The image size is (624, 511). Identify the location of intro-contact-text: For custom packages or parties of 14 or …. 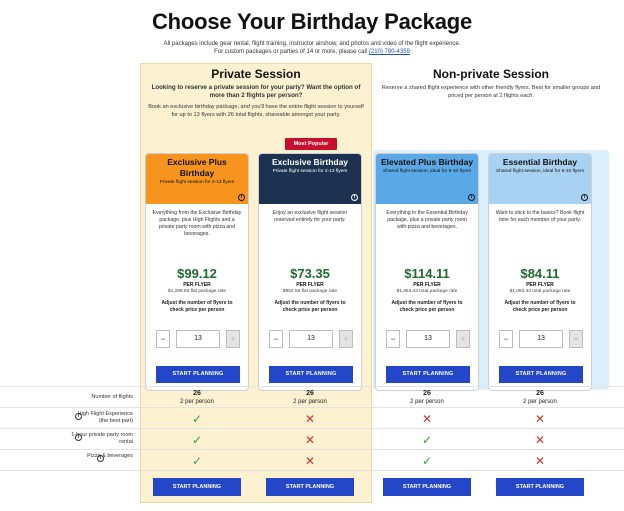
(291, 52).